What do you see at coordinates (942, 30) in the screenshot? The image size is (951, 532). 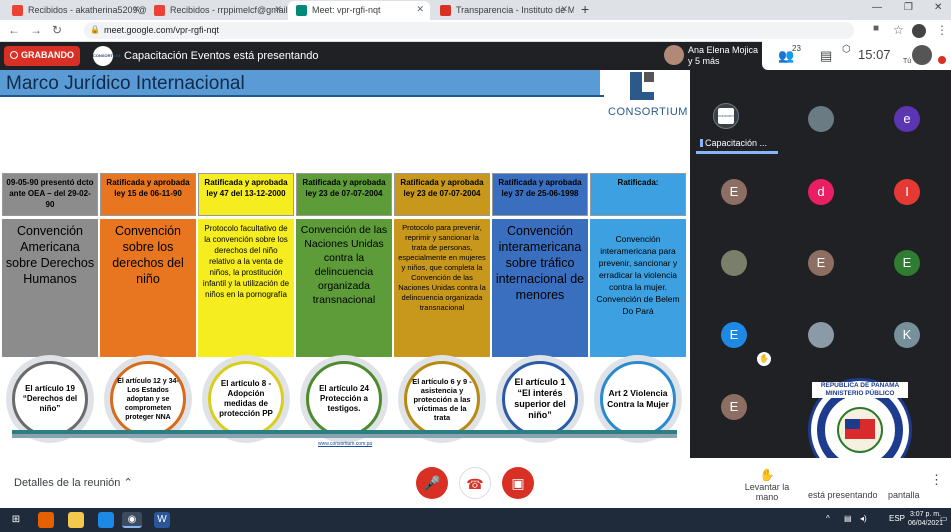 I see `menu-icon: ⋮` at bounding box center [942, 30].